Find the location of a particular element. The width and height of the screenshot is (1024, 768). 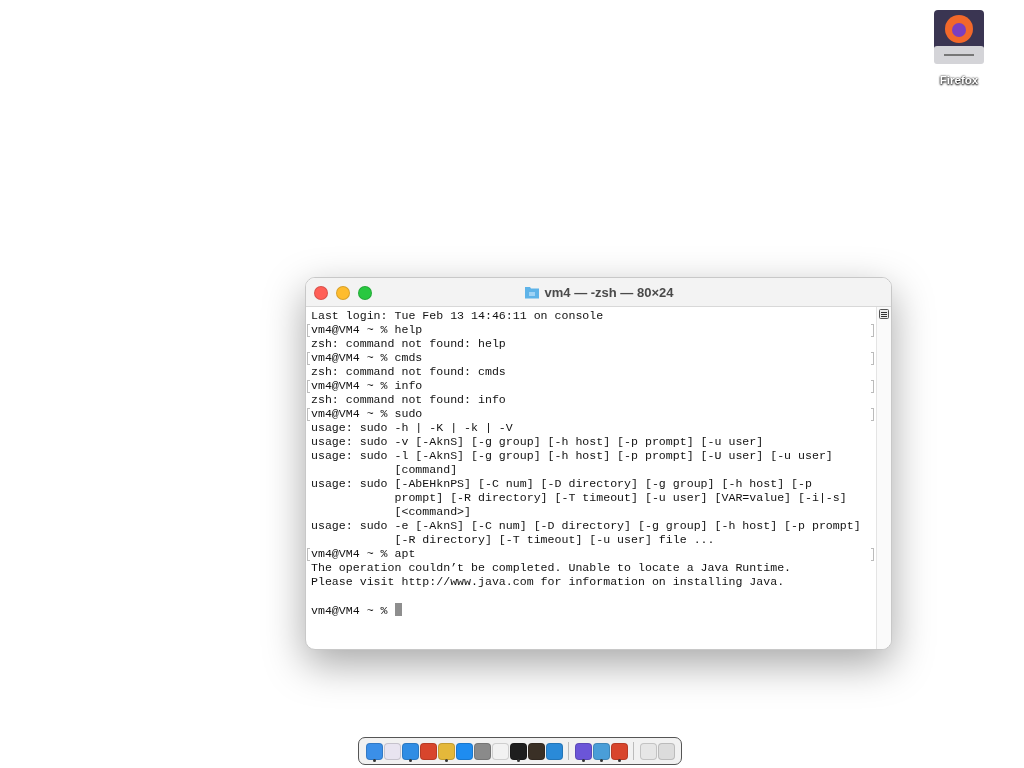

terminal-line: usage: sudo -l [-AknS] [-g group] [-h host] [-p prompt] [-U user] [-u user] is located at coordinates (572, 455).